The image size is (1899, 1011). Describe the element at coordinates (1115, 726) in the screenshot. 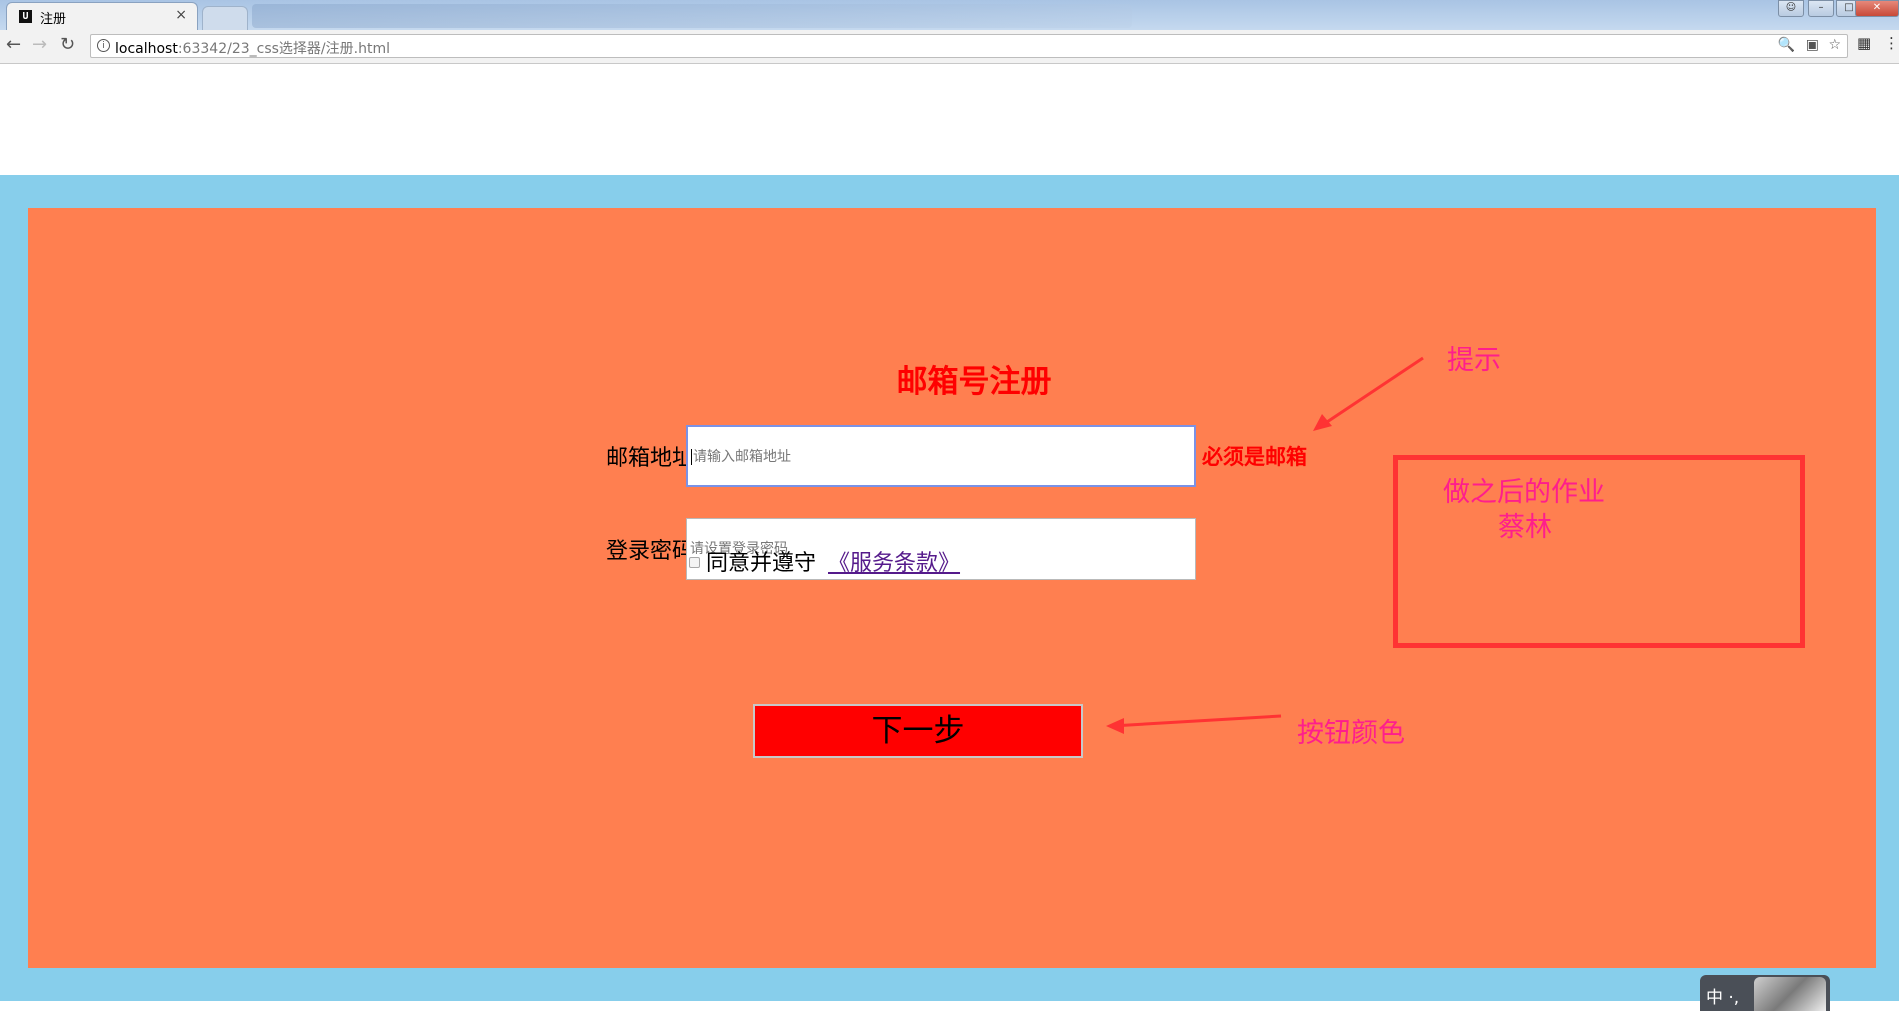

I see `button-arrow-head` at that location.